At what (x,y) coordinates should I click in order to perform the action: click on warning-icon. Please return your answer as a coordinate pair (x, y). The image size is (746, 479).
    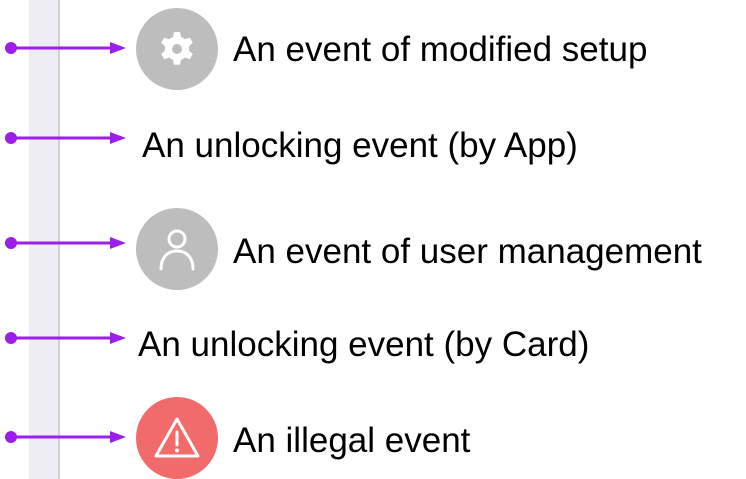
    Looking at the image, I should click on (177, 438).